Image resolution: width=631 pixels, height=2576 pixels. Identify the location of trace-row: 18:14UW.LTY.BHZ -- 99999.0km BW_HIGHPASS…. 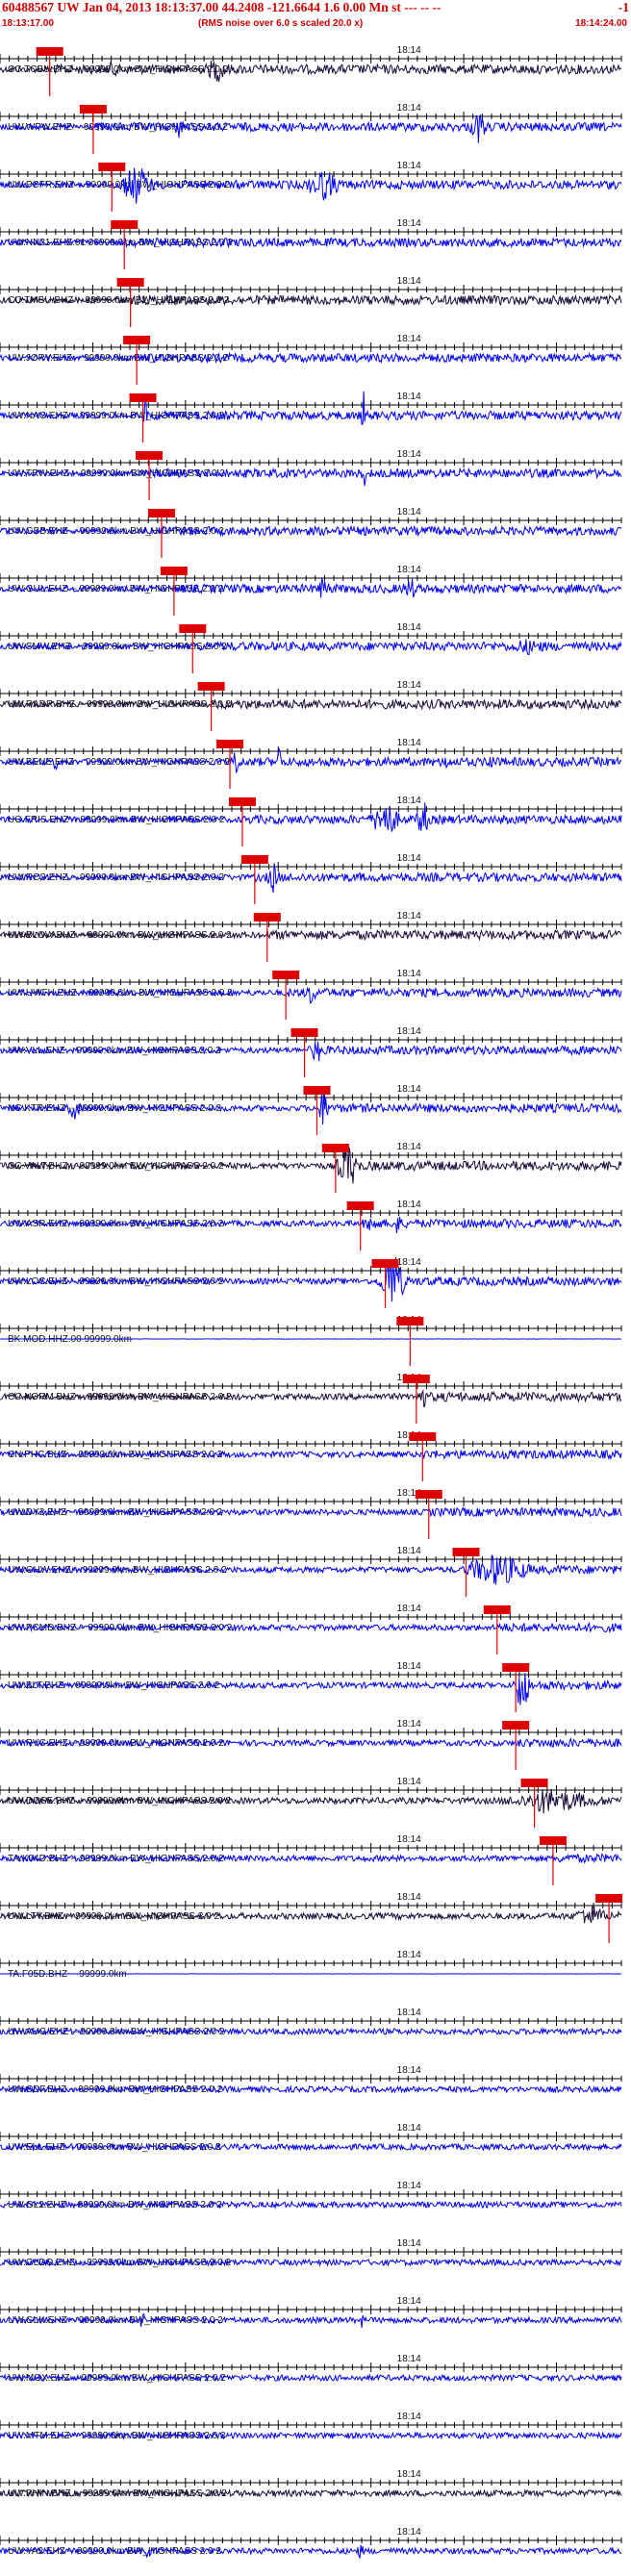
(311, 1917).